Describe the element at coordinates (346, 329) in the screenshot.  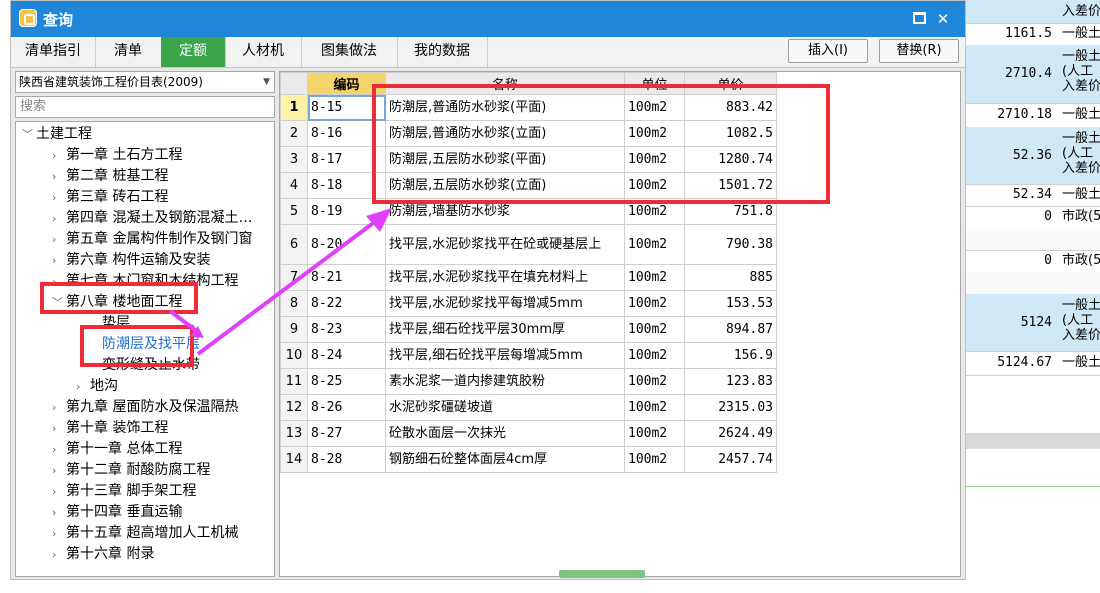
I see `code-cell: 8-23` at that location.